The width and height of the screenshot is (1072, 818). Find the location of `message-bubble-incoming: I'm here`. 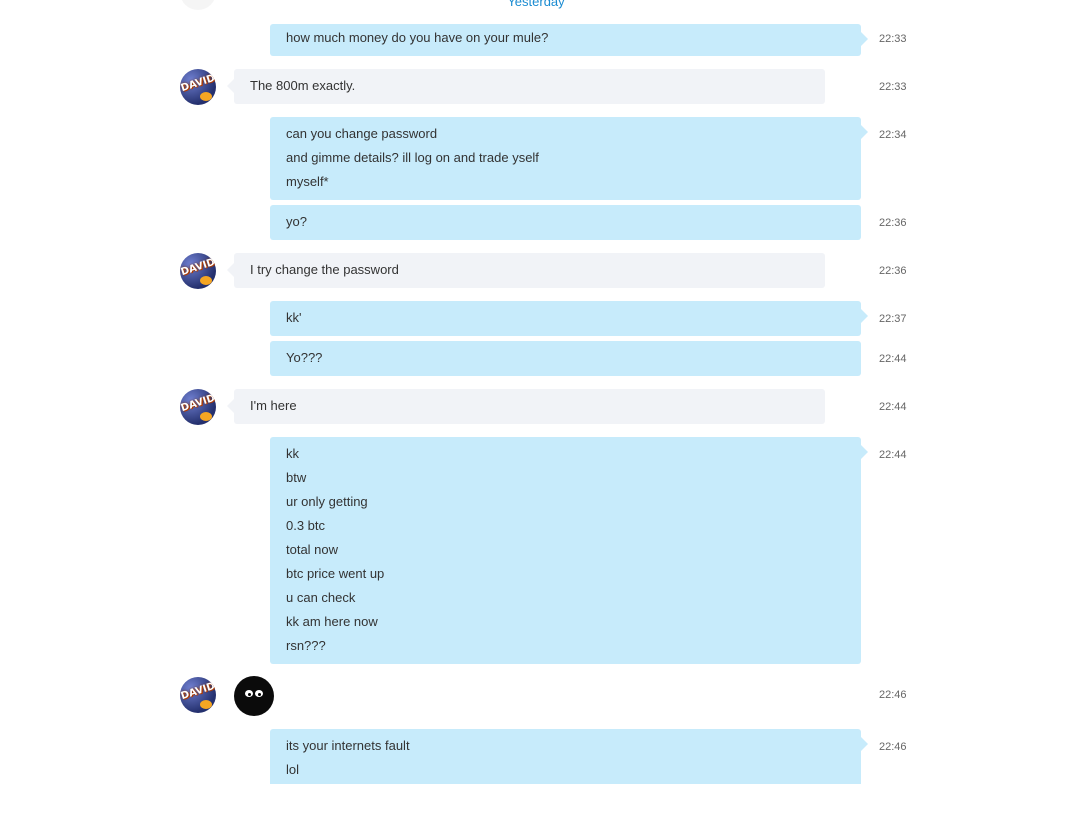

message-bubble-incoming: I'm here is located at coordinates (526, 406).